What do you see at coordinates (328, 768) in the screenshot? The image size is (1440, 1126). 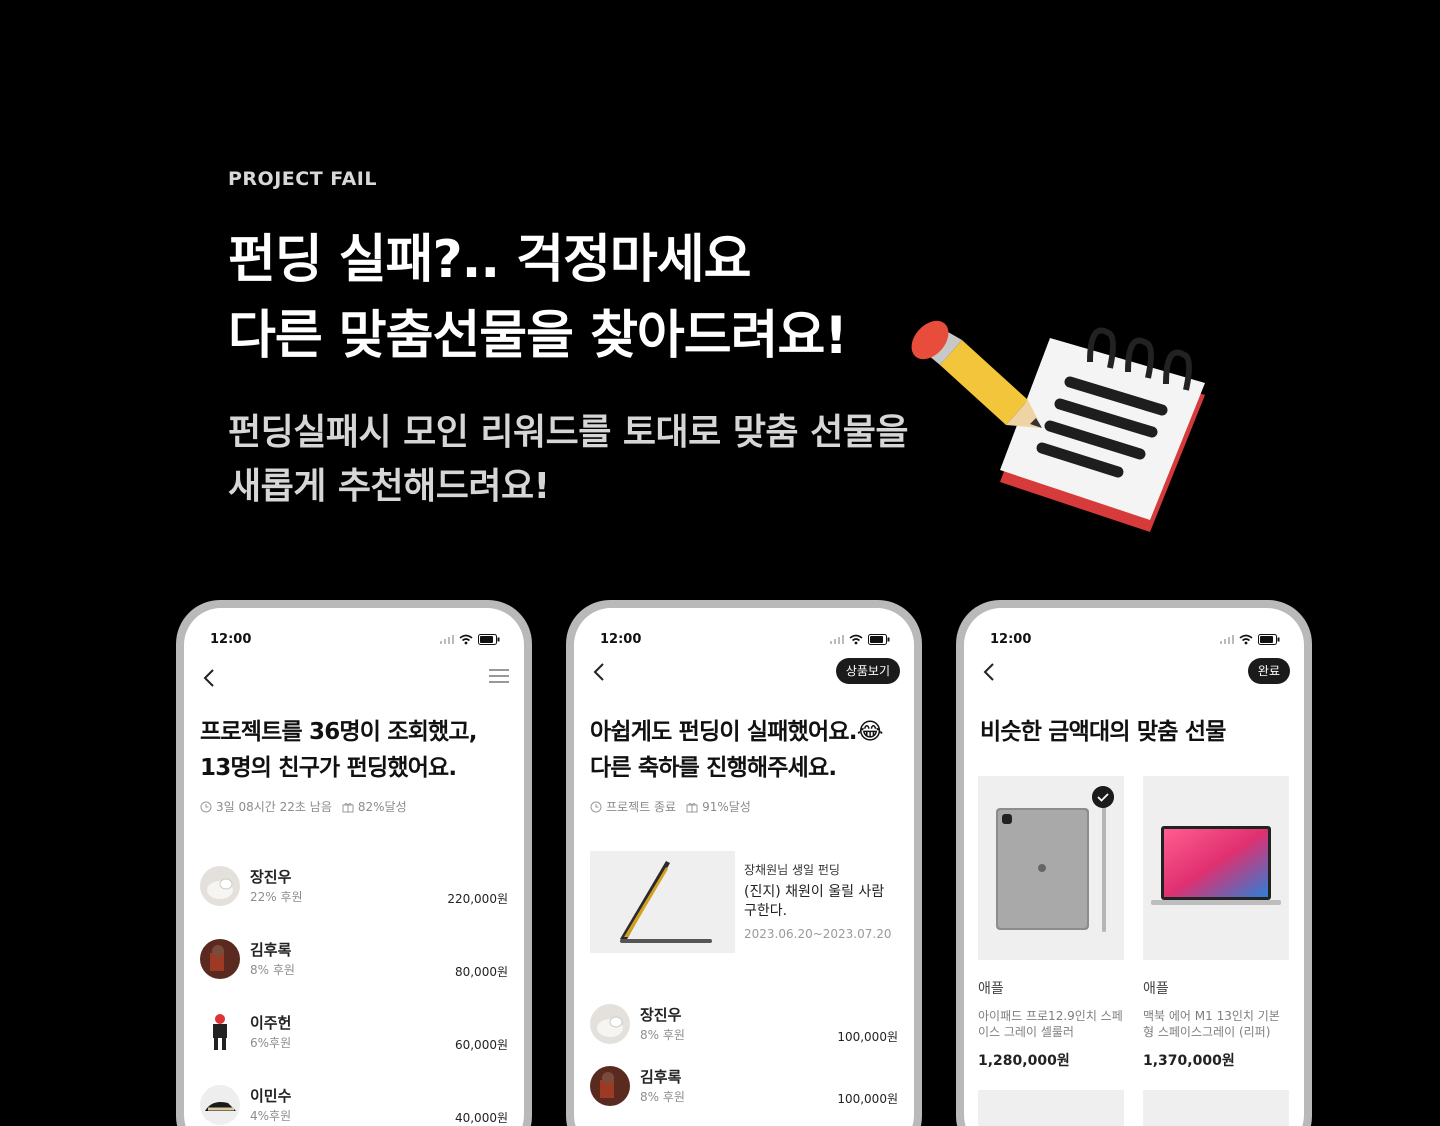 I see `title-line-2: 13명의 친구가 펀딩했어요.` at bounding box center [328, 768].